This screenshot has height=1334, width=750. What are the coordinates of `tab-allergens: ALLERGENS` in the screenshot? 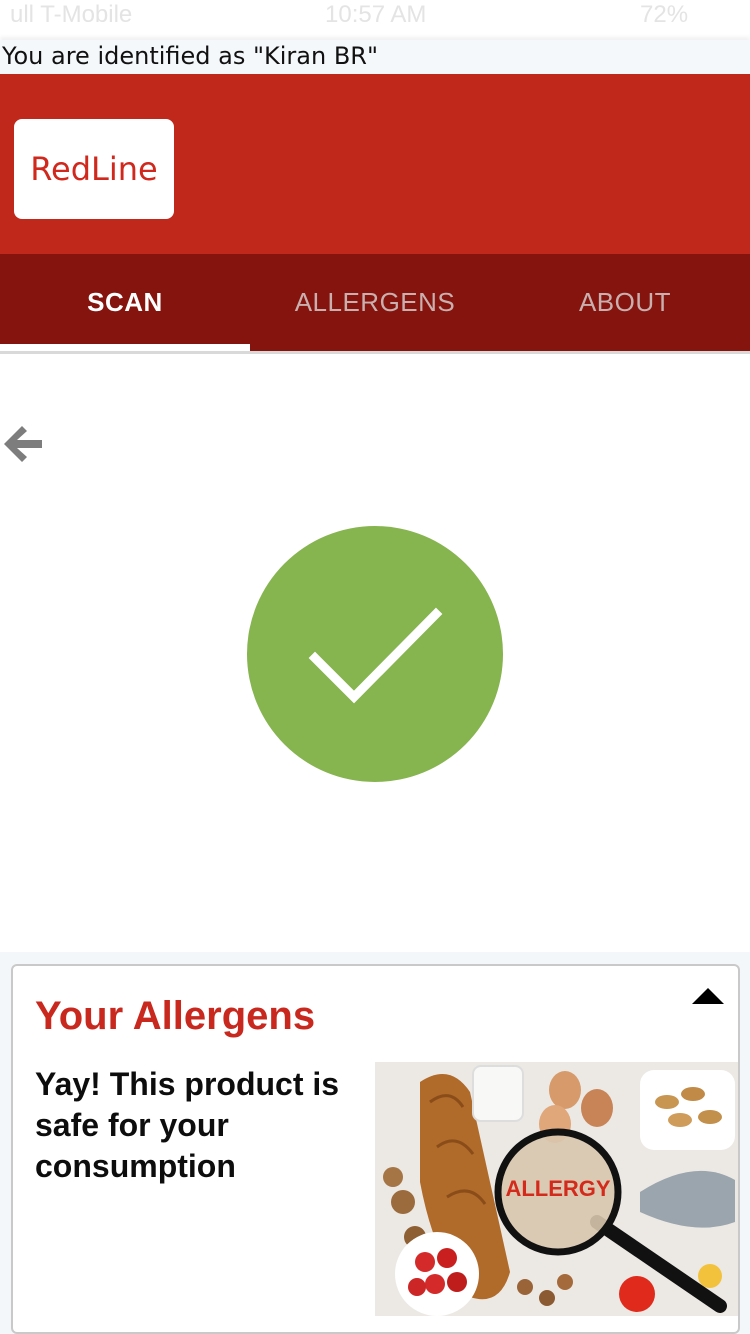 It's located at (375, 302).